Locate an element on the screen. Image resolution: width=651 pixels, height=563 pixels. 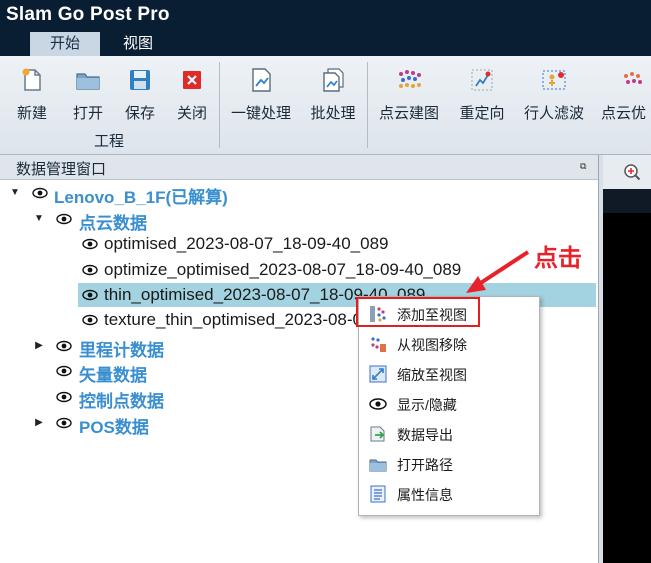
viewport-header is located at coordinates (627, 201).